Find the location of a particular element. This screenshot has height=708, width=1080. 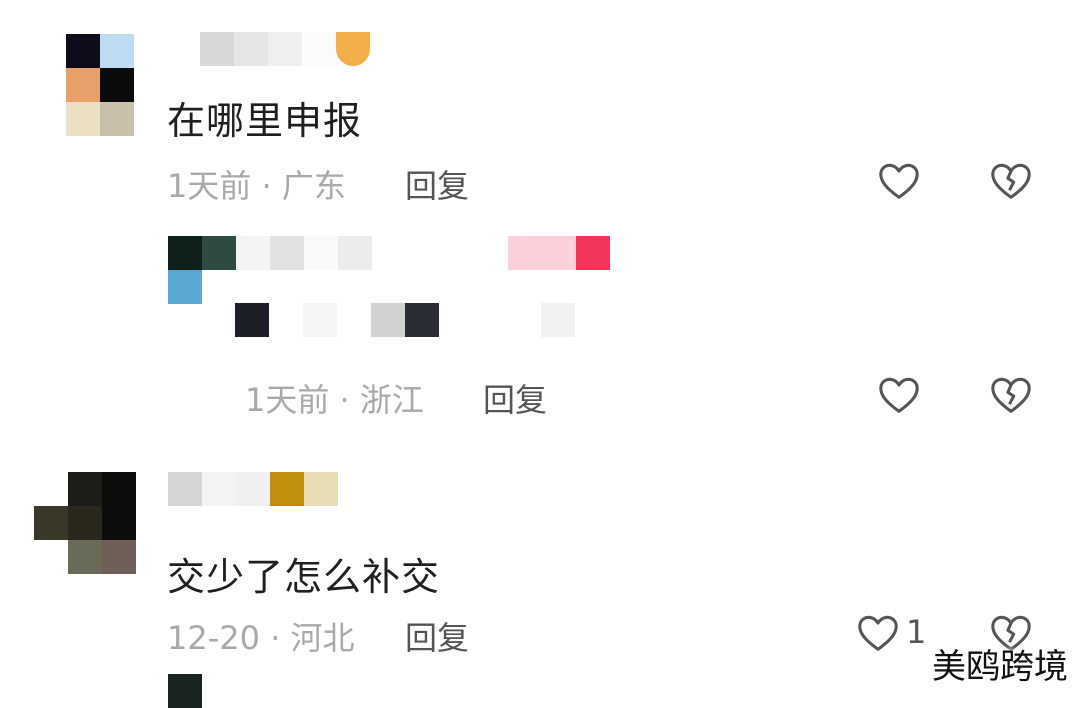

reply-content-mosaic is located at coordinates (405, 320).